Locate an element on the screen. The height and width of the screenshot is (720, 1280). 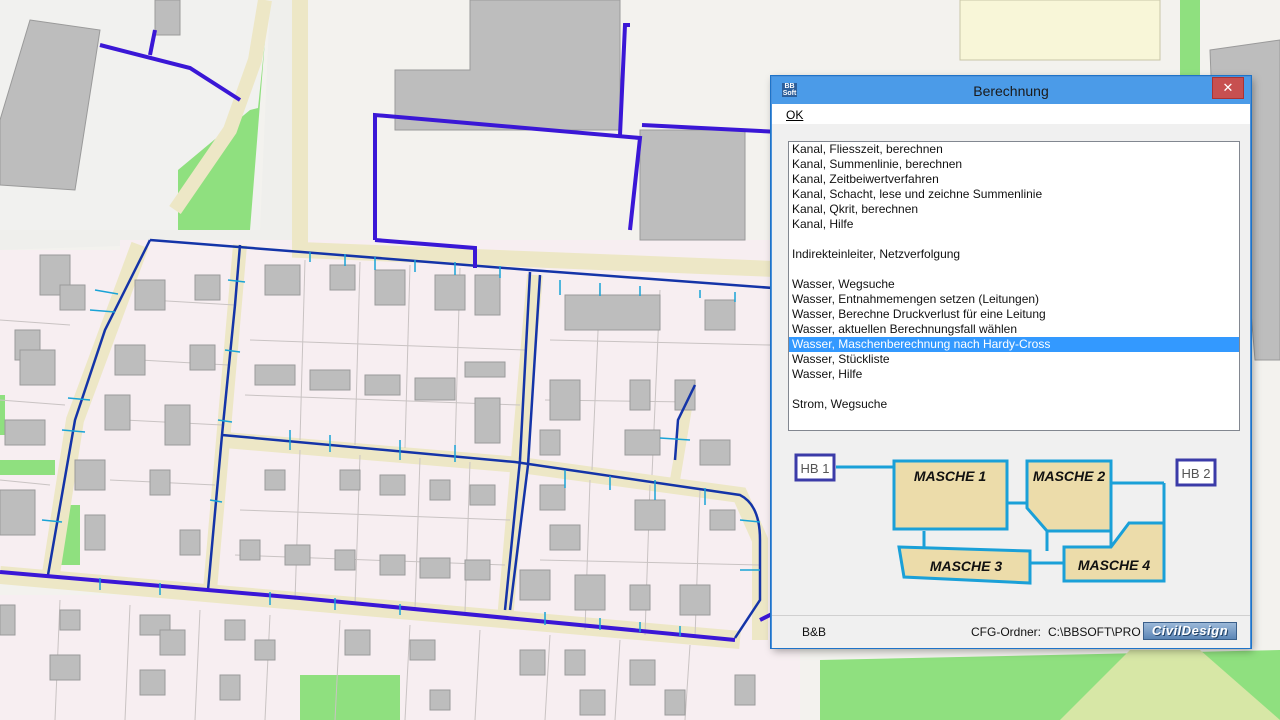
masche1-node: MASCHE 1 is located at coordinates (950, 495).